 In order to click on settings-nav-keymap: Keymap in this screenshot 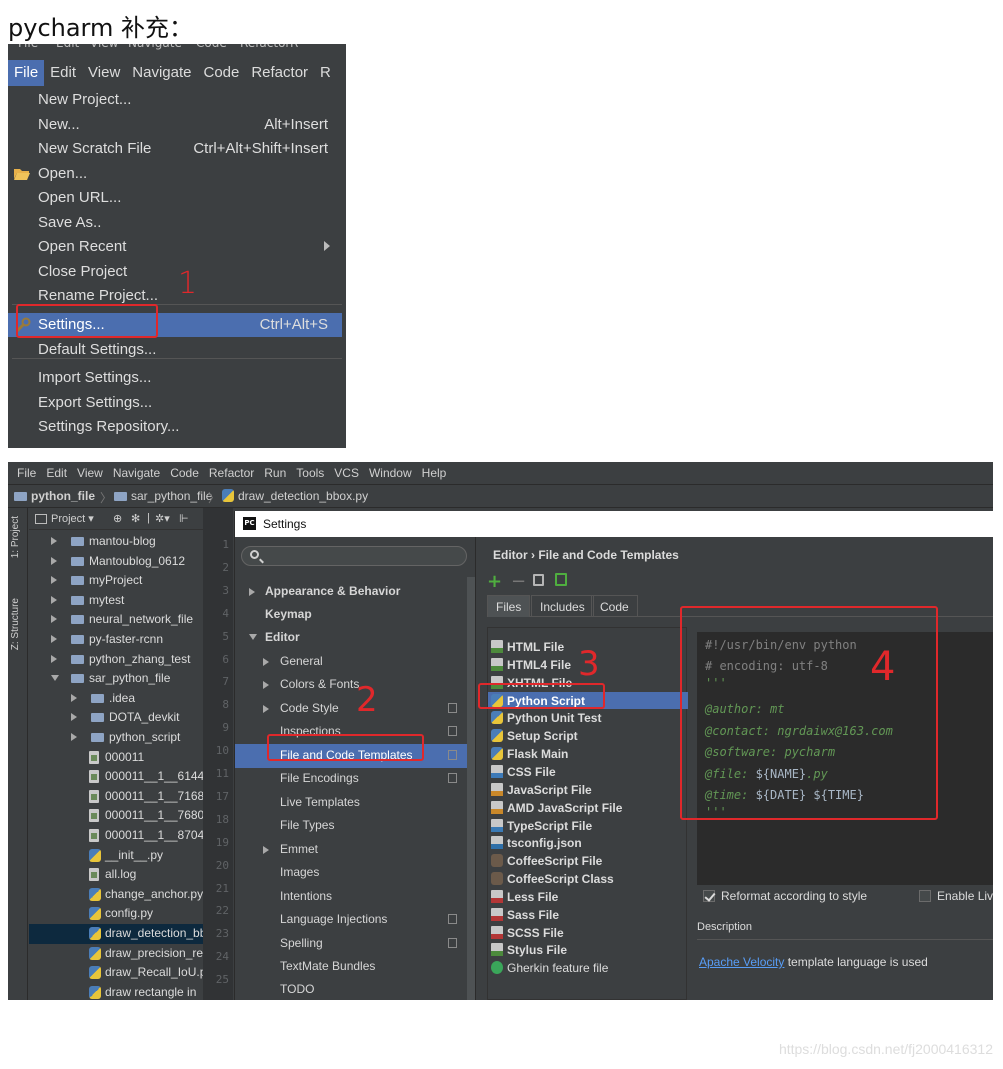, I will do `click(351, 615)`.